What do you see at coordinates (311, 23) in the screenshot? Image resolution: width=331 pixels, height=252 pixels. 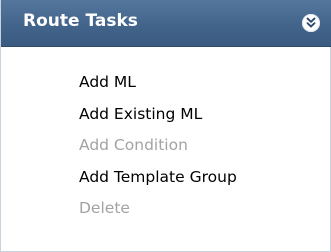 I see `double-chevron-down-icon` at bounding box center [311, 23].